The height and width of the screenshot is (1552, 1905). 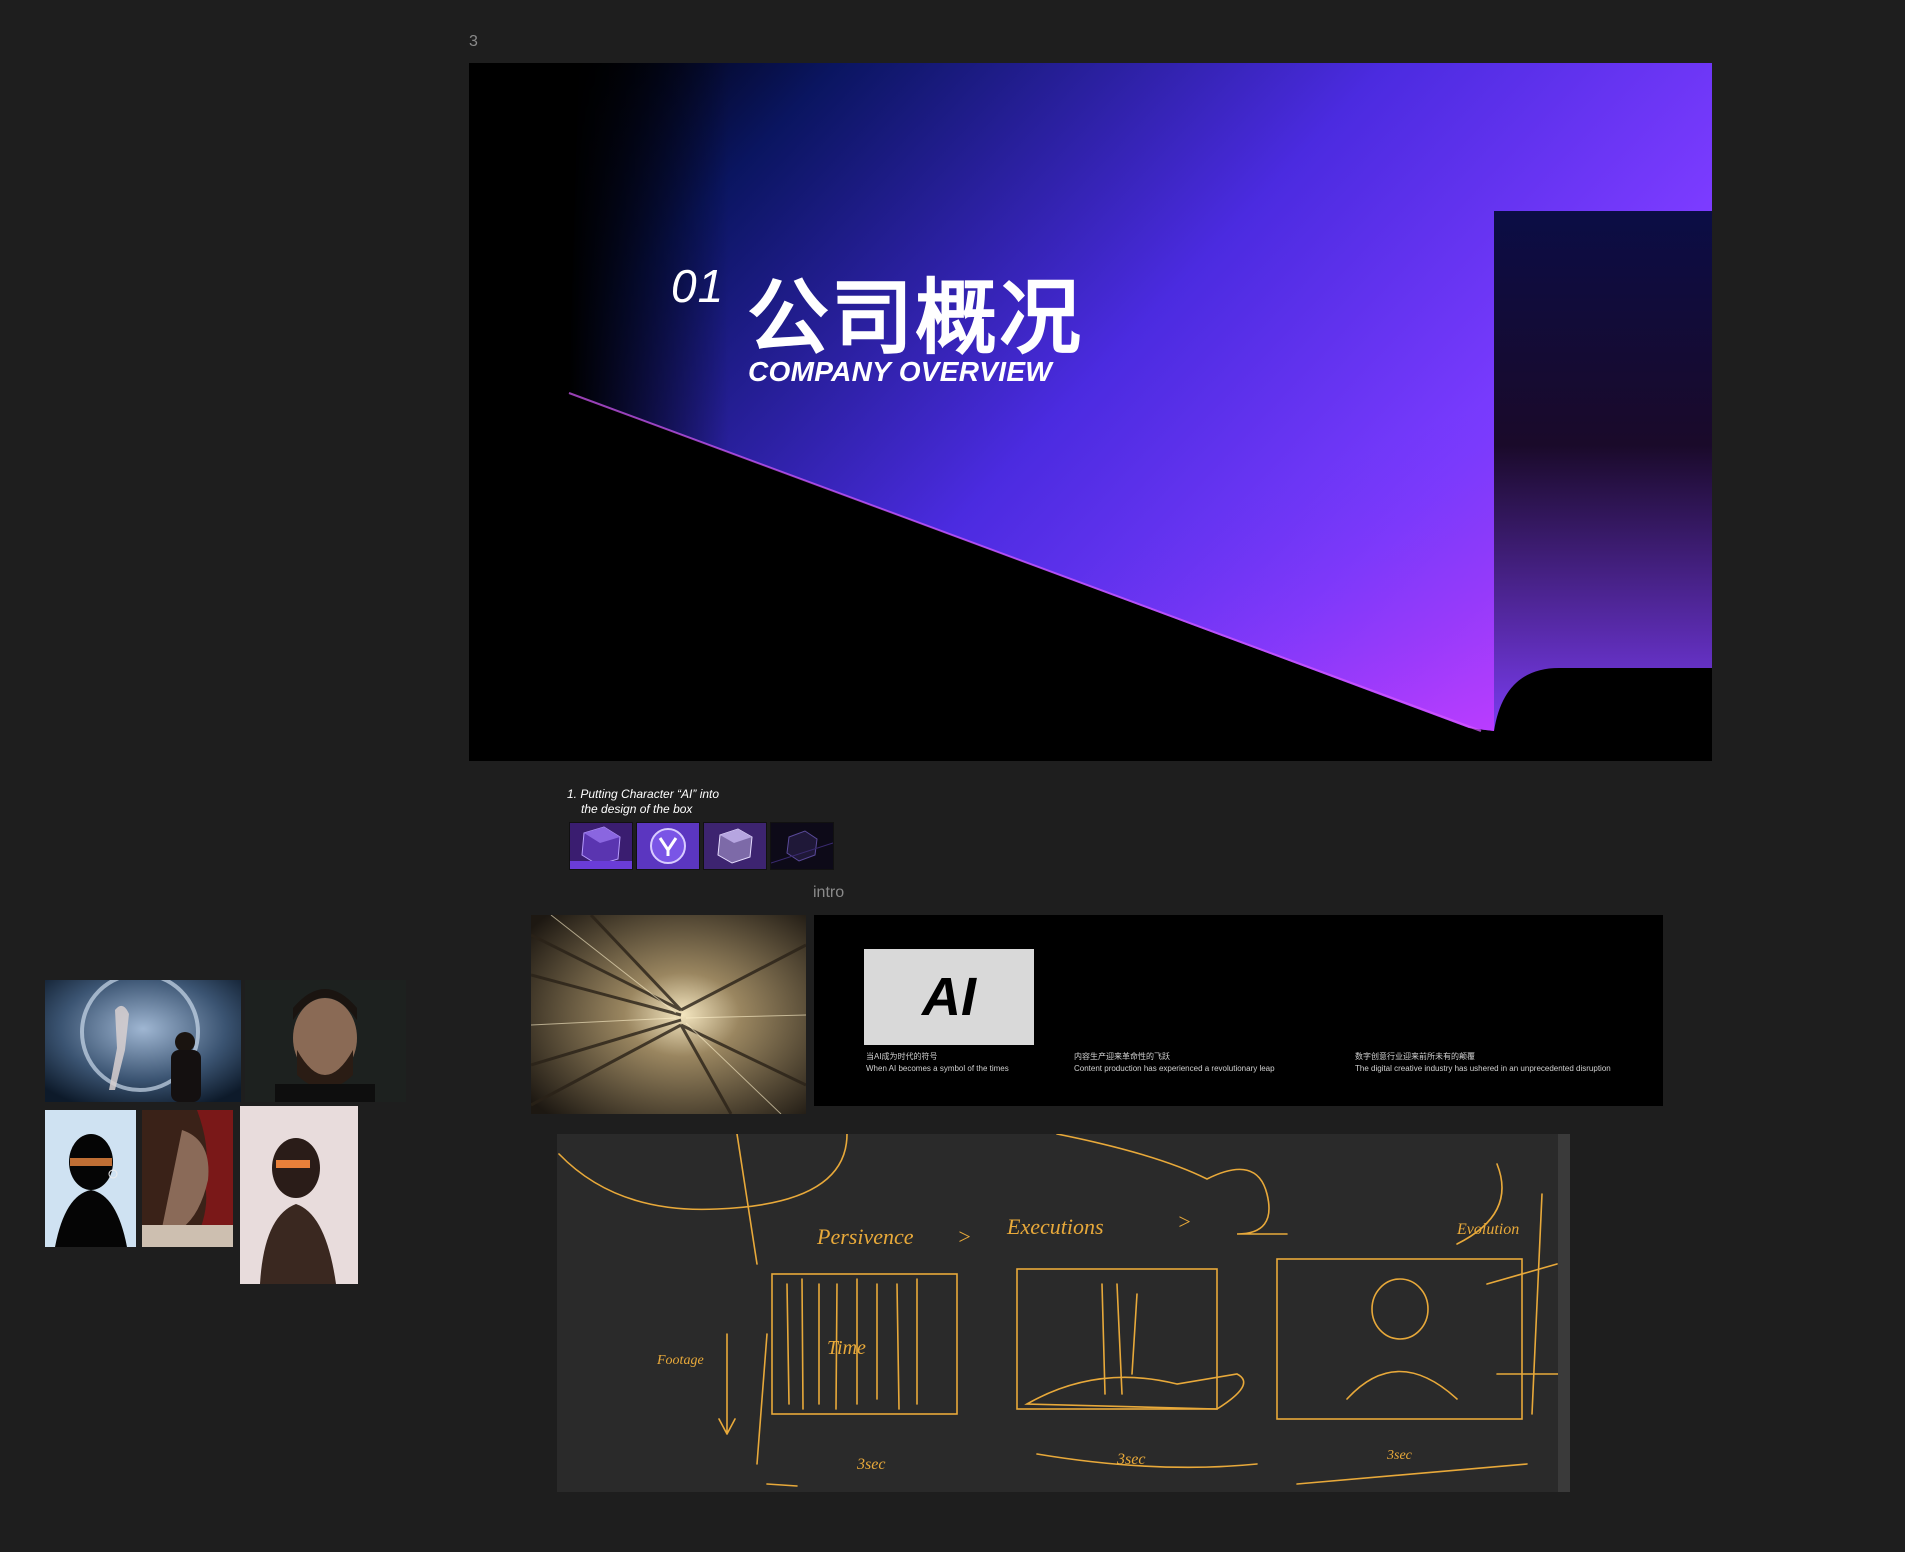 What do you see at coordinates (680, 1360) in the screenshot?
I see `sketch-word-footage: Footage` at bounding box center [680, 1360].